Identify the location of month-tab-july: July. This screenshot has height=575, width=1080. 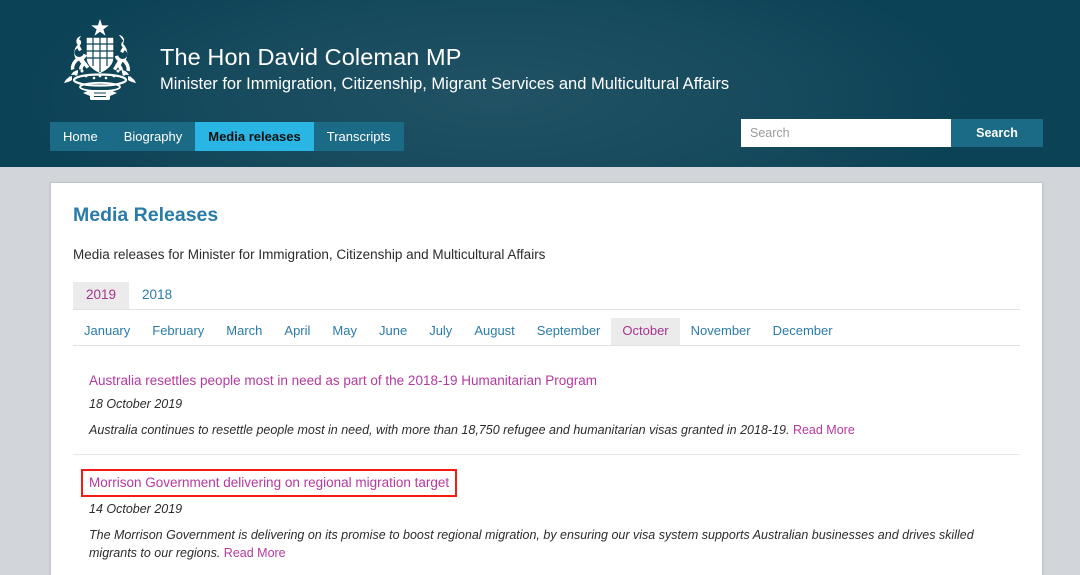
(440, 331).